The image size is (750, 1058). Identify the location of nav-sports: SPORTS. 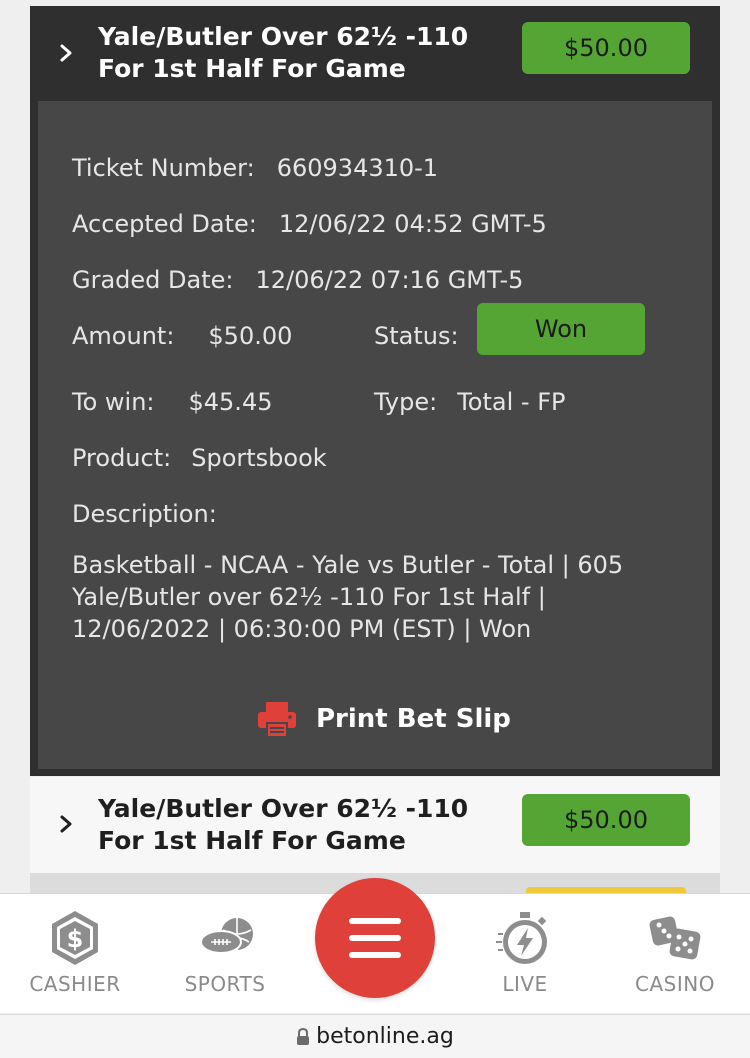
(225, 954).